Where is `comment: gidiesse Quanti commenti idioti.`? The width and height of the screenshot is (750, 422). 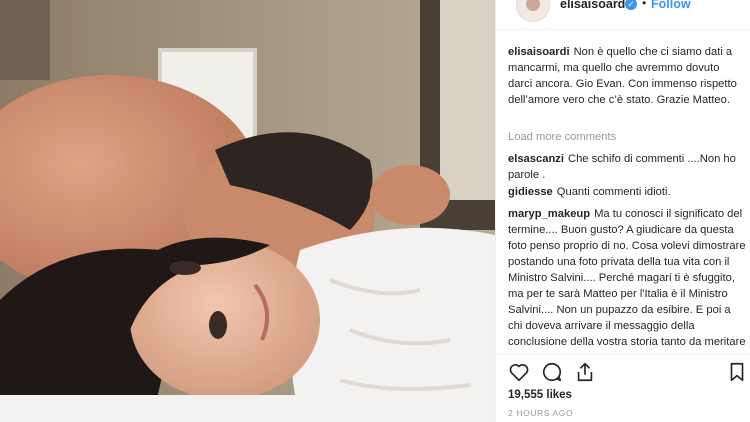 comment: gidiesse Quanti commenti idioti. is located at coordinates (627, 192).